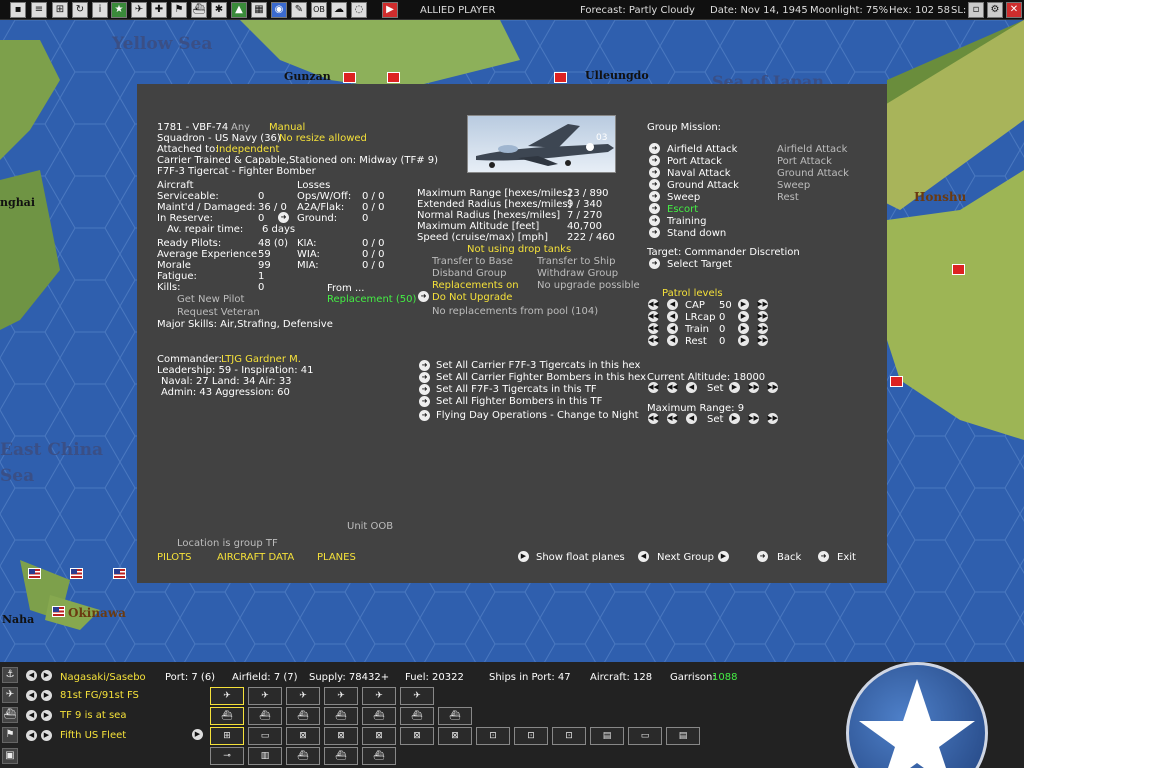  Describe the element at coordinates (696, 233) in the screenshot. I see `mission-stand-down: Stand down` at that location.